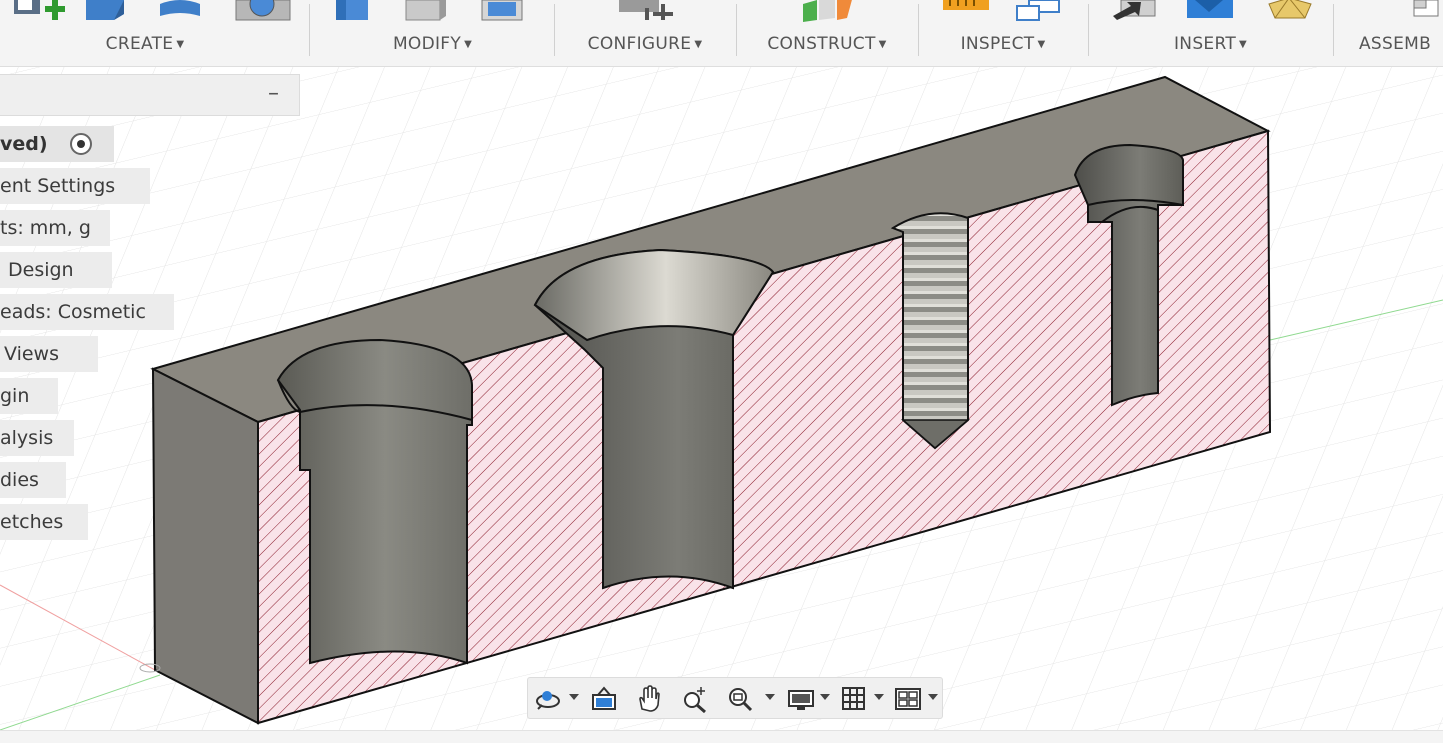 This screenshot has width=1443, height=743. Describe the element at coordinates (32, 522) in the screenshot. I see `browser-item-label: etches` at that location.